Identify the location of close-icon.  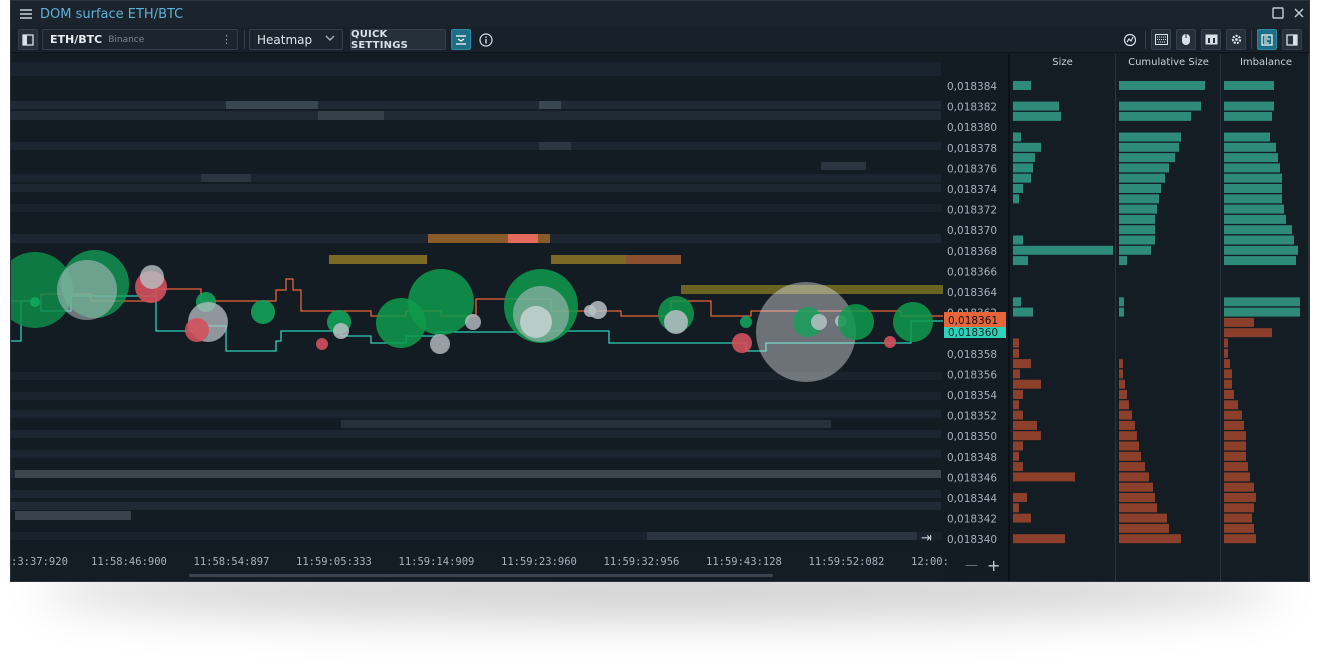
(1299, 14).